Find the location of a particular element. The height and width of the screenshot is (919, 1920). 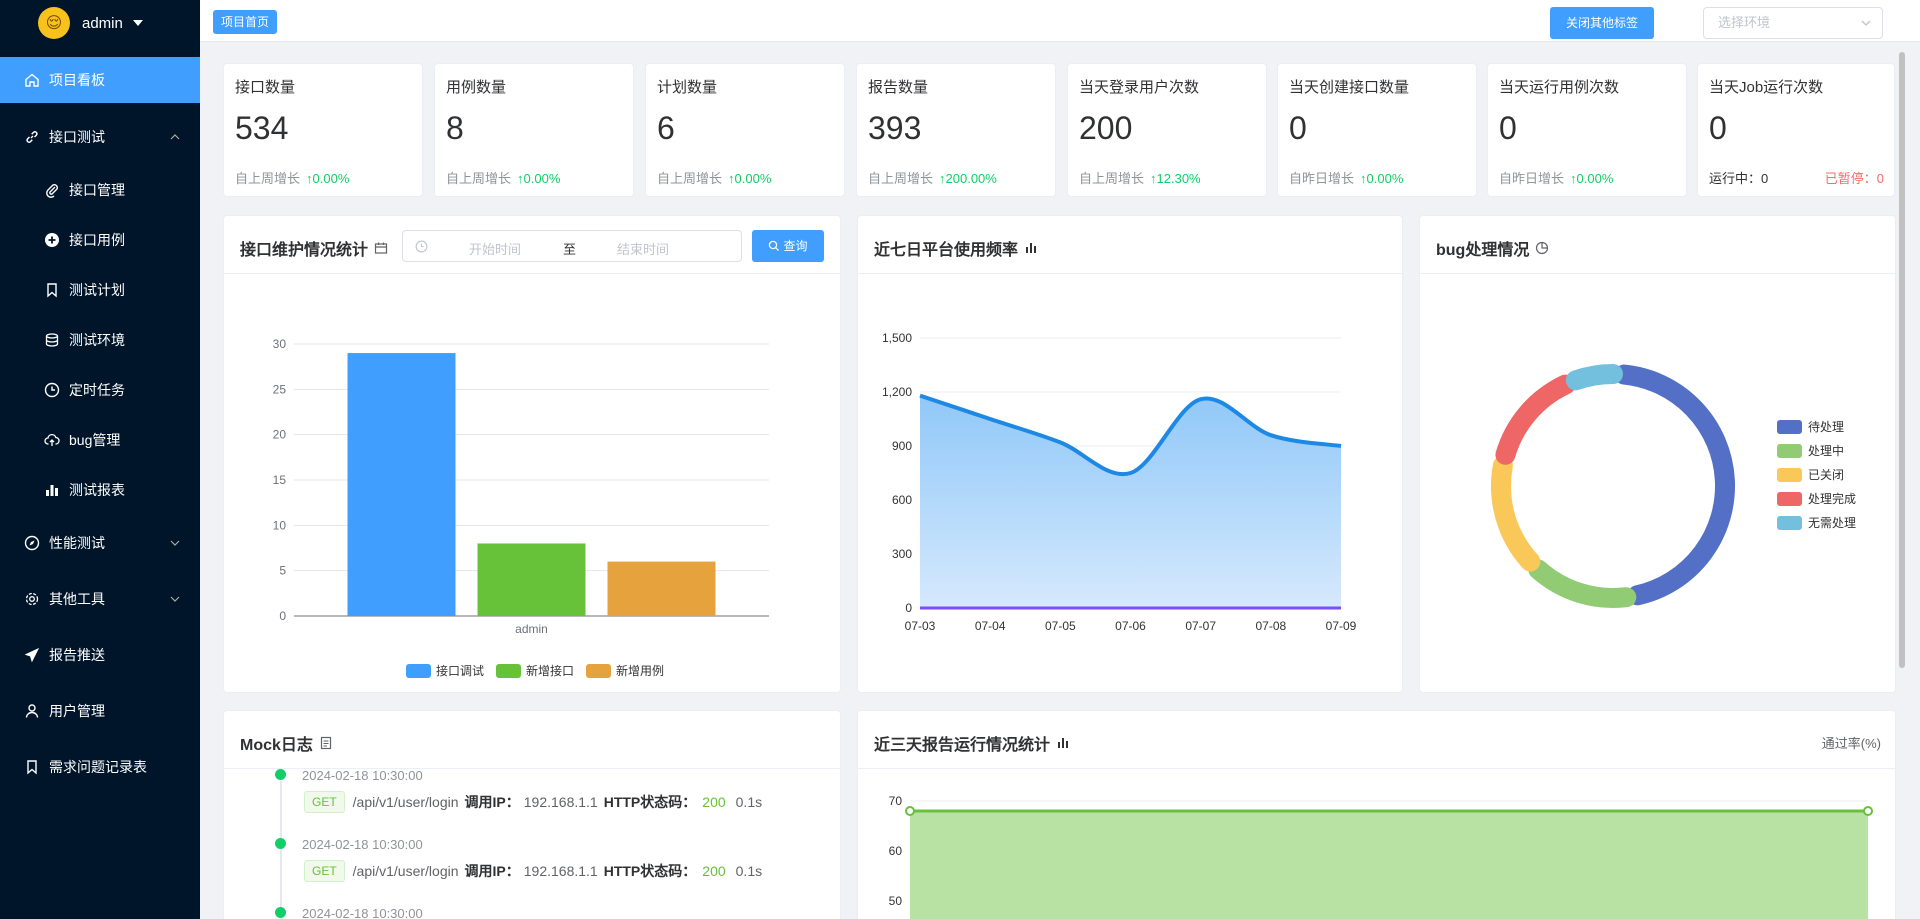

log-time: 2024-02-18 10:30:00 is located at coordinates (362, 912).